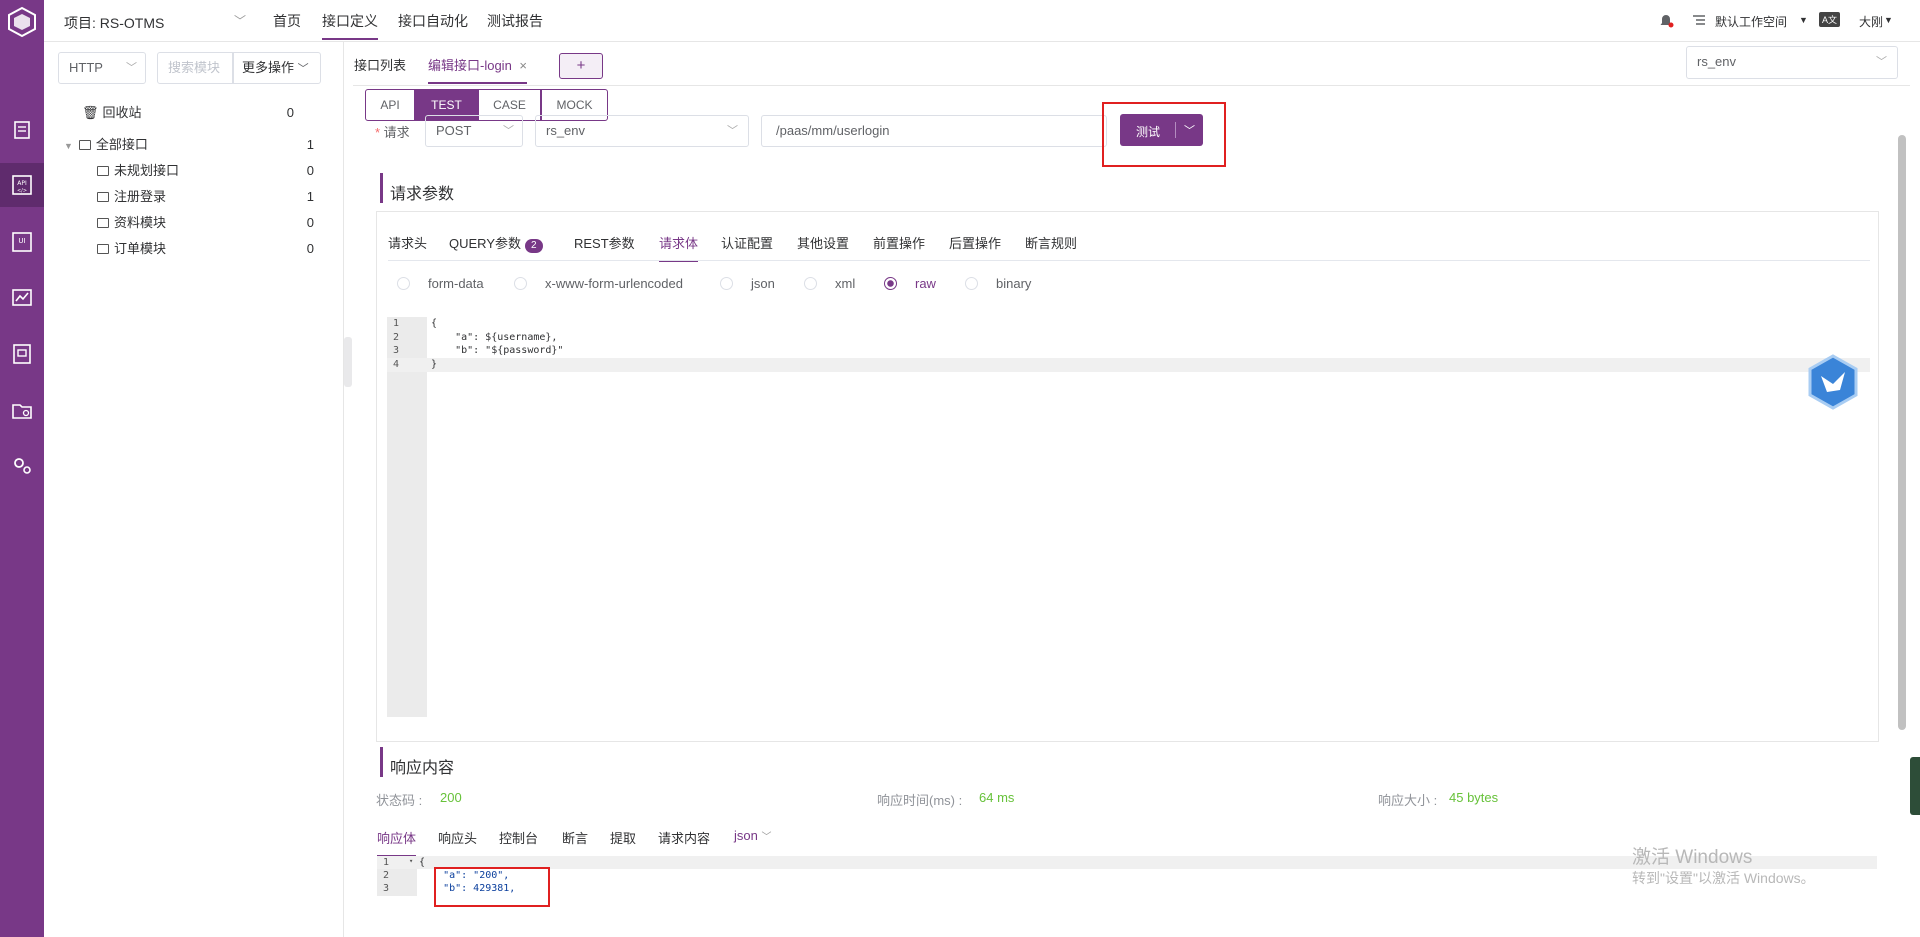  What do you see at coordinates (478, 66) in the screenshot?
I see `tab-edit-login: 编辑接口-login ×` at bounding box center [478, 66].